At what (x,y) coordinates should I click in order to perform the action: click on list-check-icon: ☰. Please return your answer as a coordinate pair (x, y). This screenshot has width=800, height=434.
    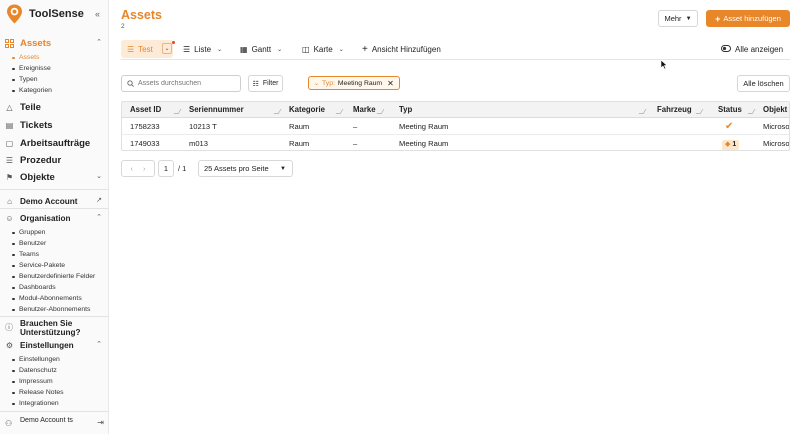
    Looking at the image, I should click on (9, 160).